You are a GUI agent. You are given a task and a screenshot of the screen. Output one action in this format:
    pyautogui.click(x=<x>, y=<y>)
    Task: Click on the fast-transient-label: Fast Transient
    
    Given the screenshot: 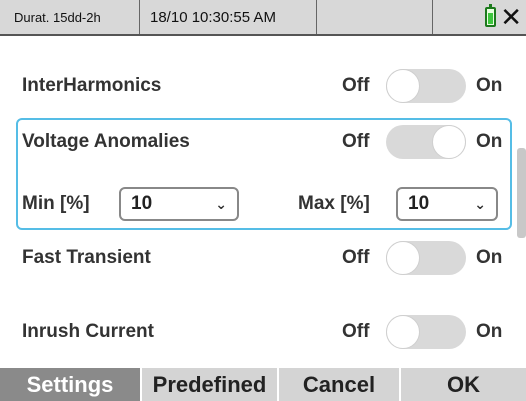 What is the action you would take?
    pyautogui.click(x=86, y=257)
    